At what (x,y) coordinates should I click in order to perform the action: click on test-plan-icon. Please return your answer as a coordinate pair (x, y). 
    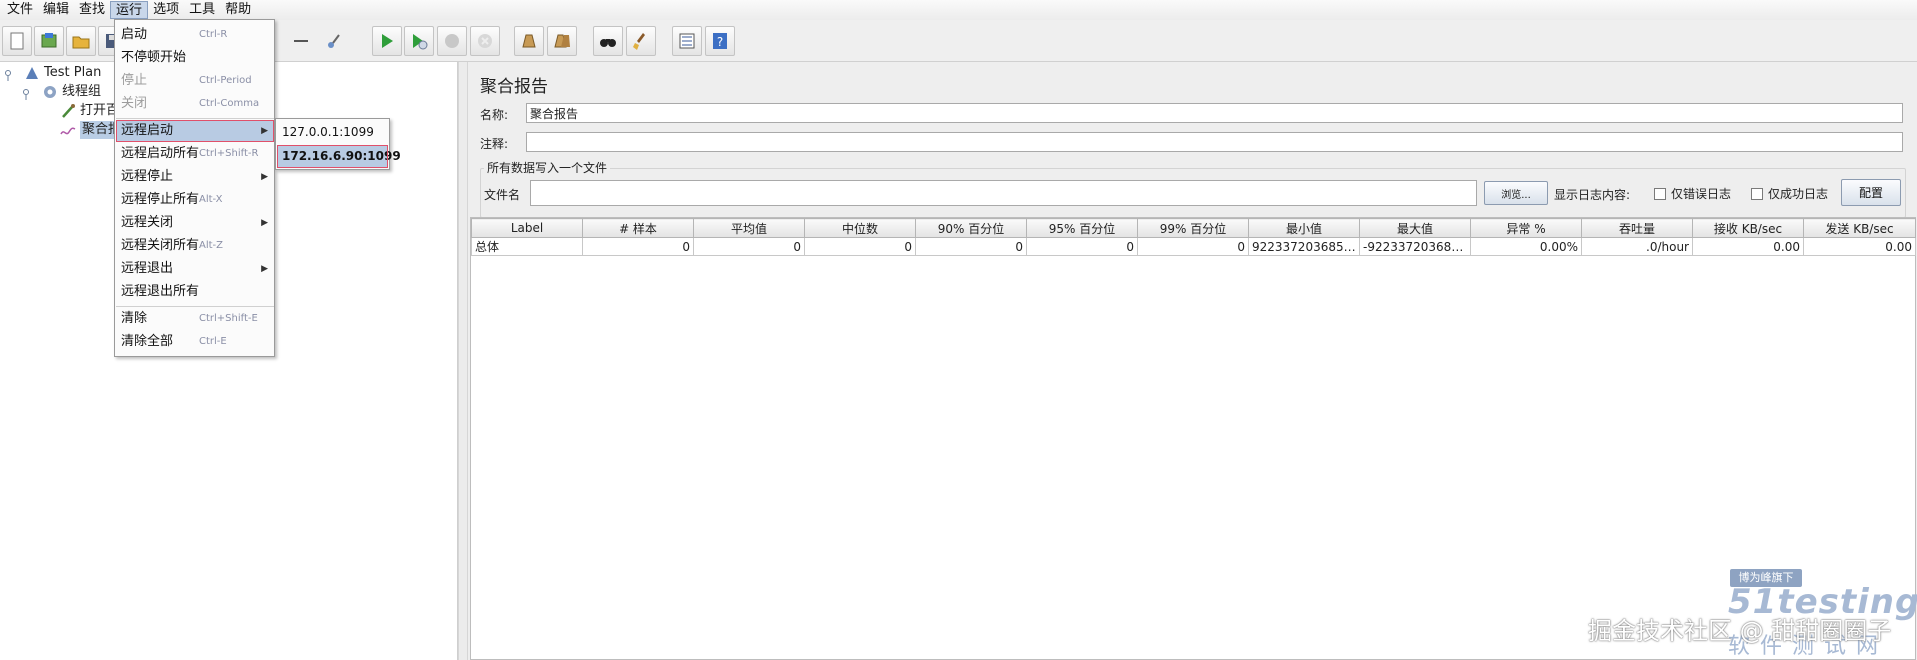
    Looking at the image, I should click on (32, 73).